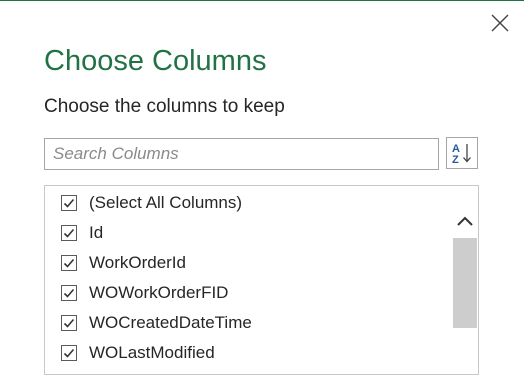 The height and width of the screenshot is (375, 524). What do you see at coordinates (164, 106) in the screenshot?
I see `dialog-subtitle: Choose the columns to keep` at bounding box center [164, 106].